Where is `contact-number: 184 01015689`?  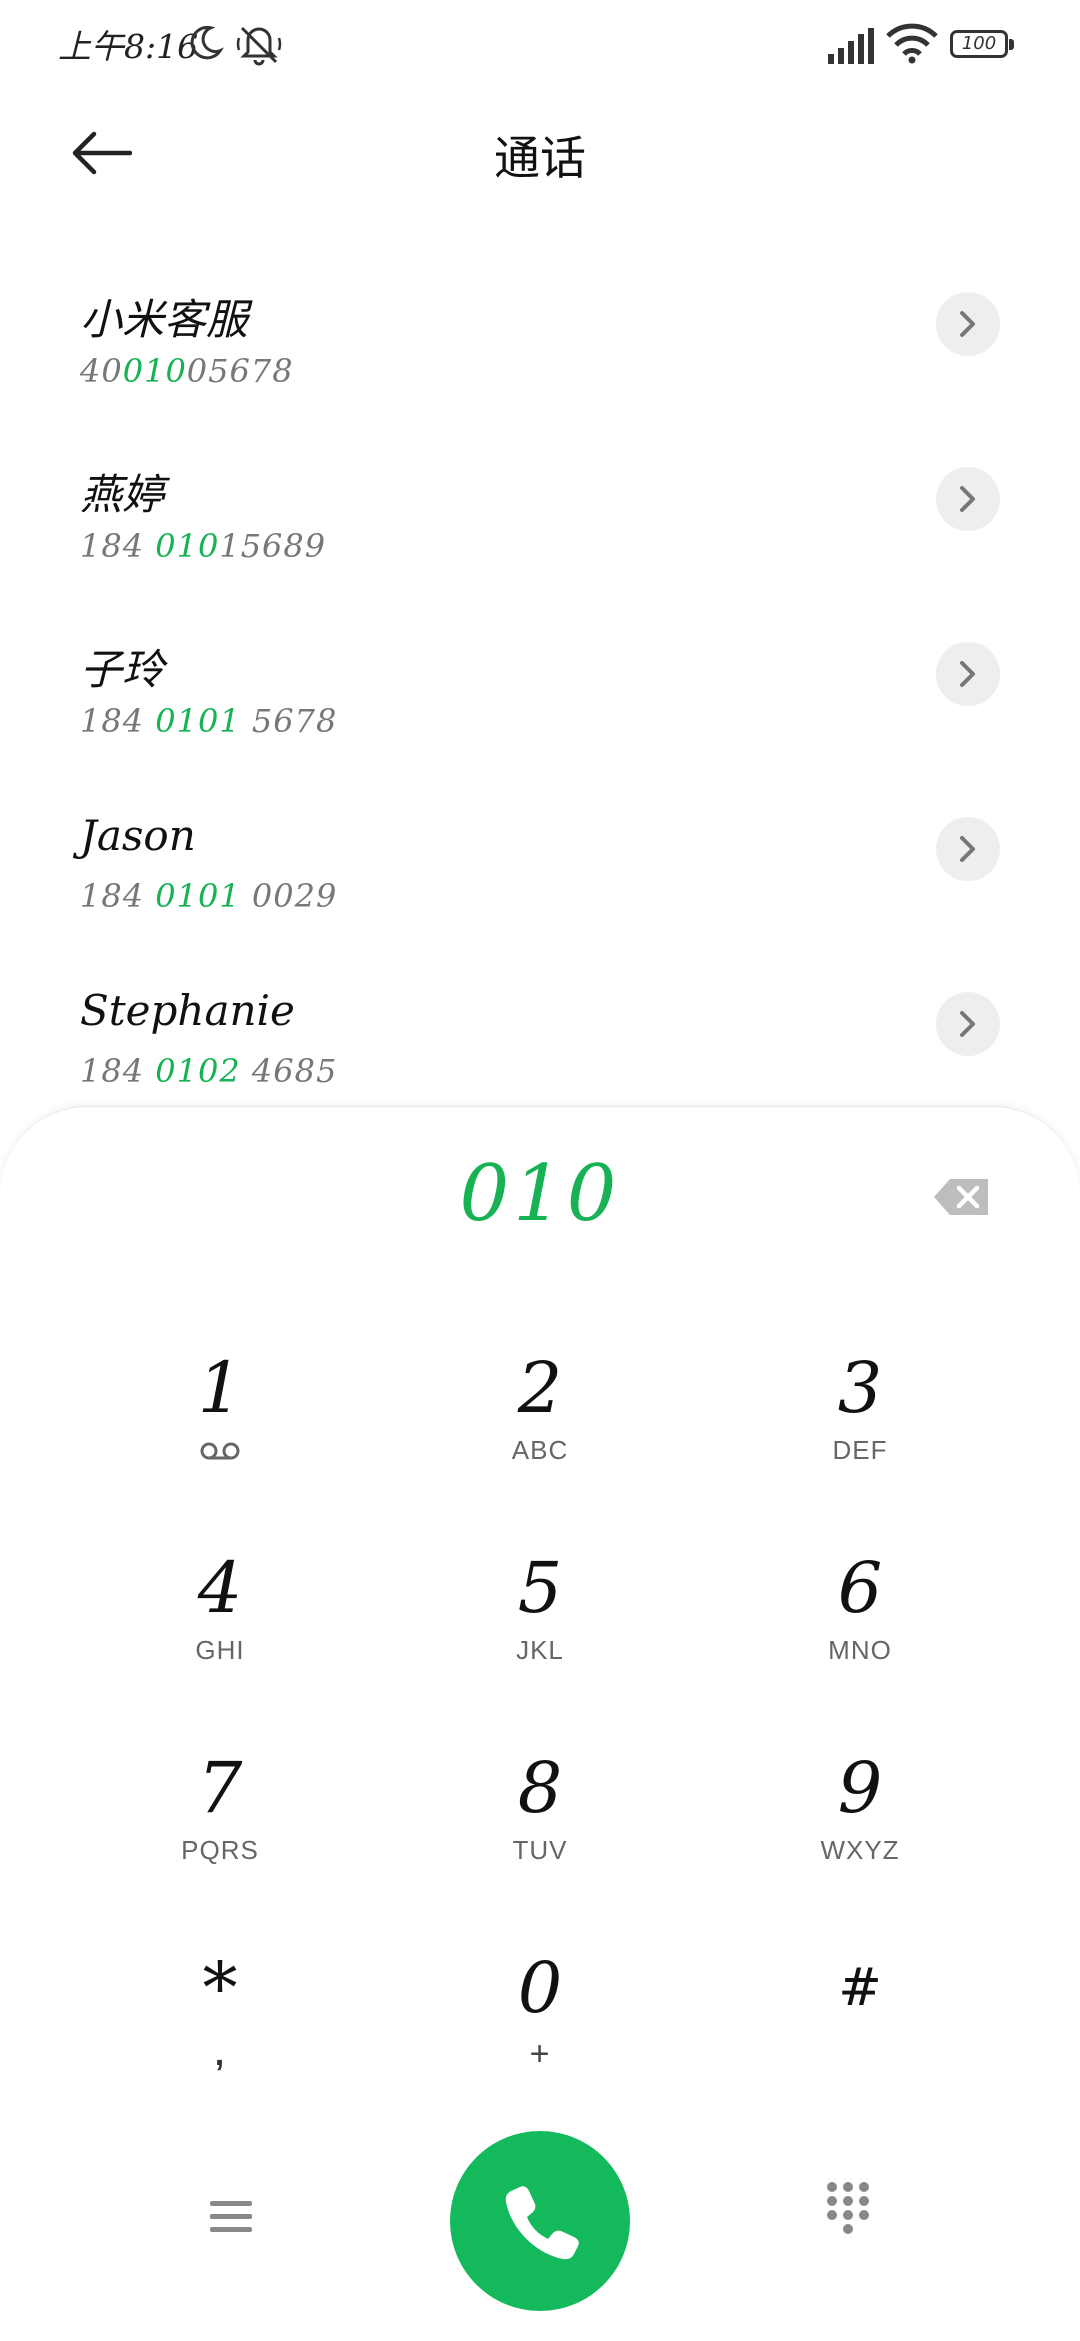
contact-number: 184 01015689 is located at coordinates (203, 546).